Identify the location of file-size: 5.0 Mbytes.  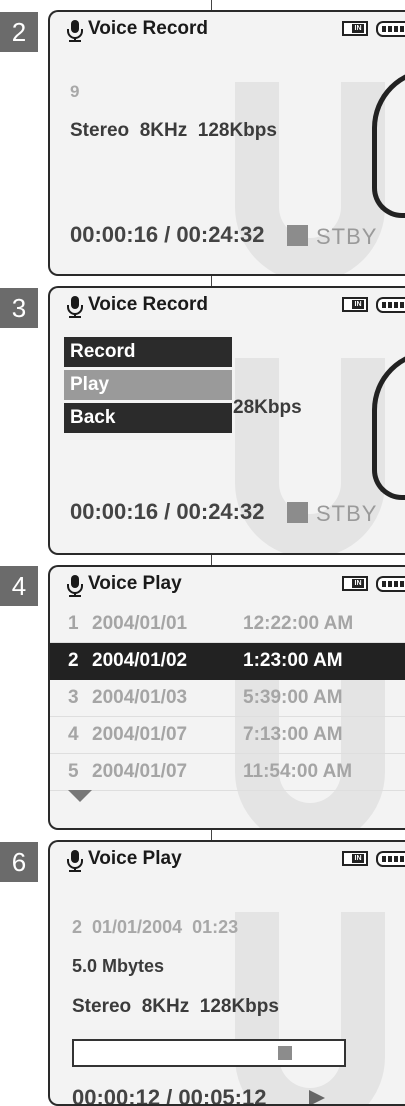
(118, 966).